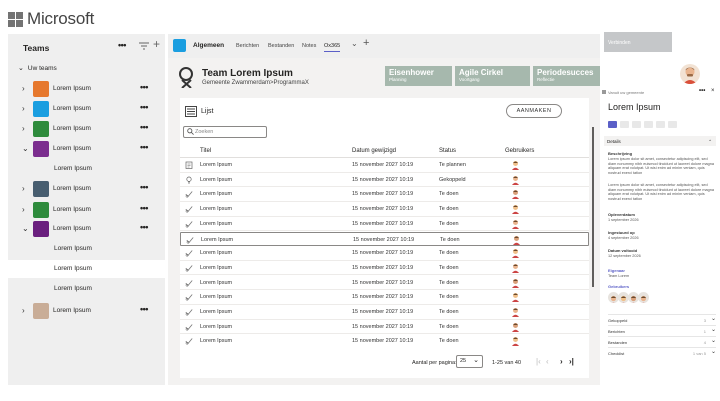  I want to click on accordion-berichten: Berichten 1 ⌄, so click(662, 330).